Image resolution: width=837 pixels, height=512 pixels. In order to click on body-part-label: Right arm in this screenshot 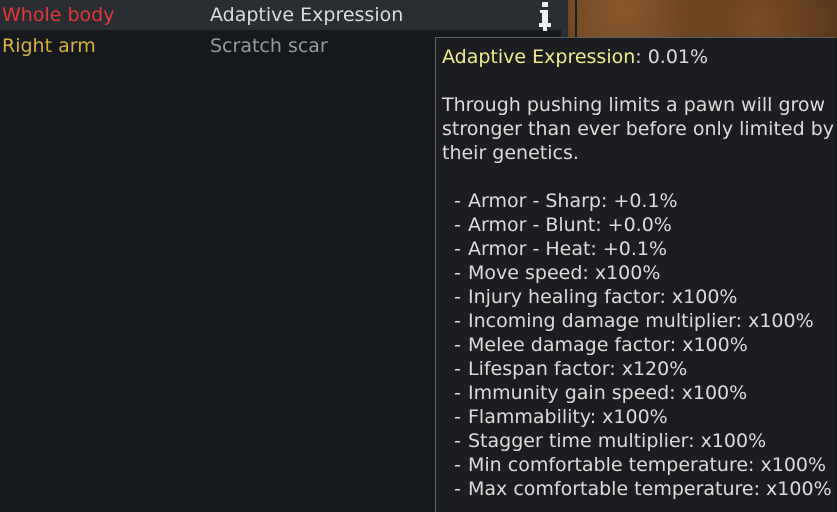, I will do `click(49, 46)`.